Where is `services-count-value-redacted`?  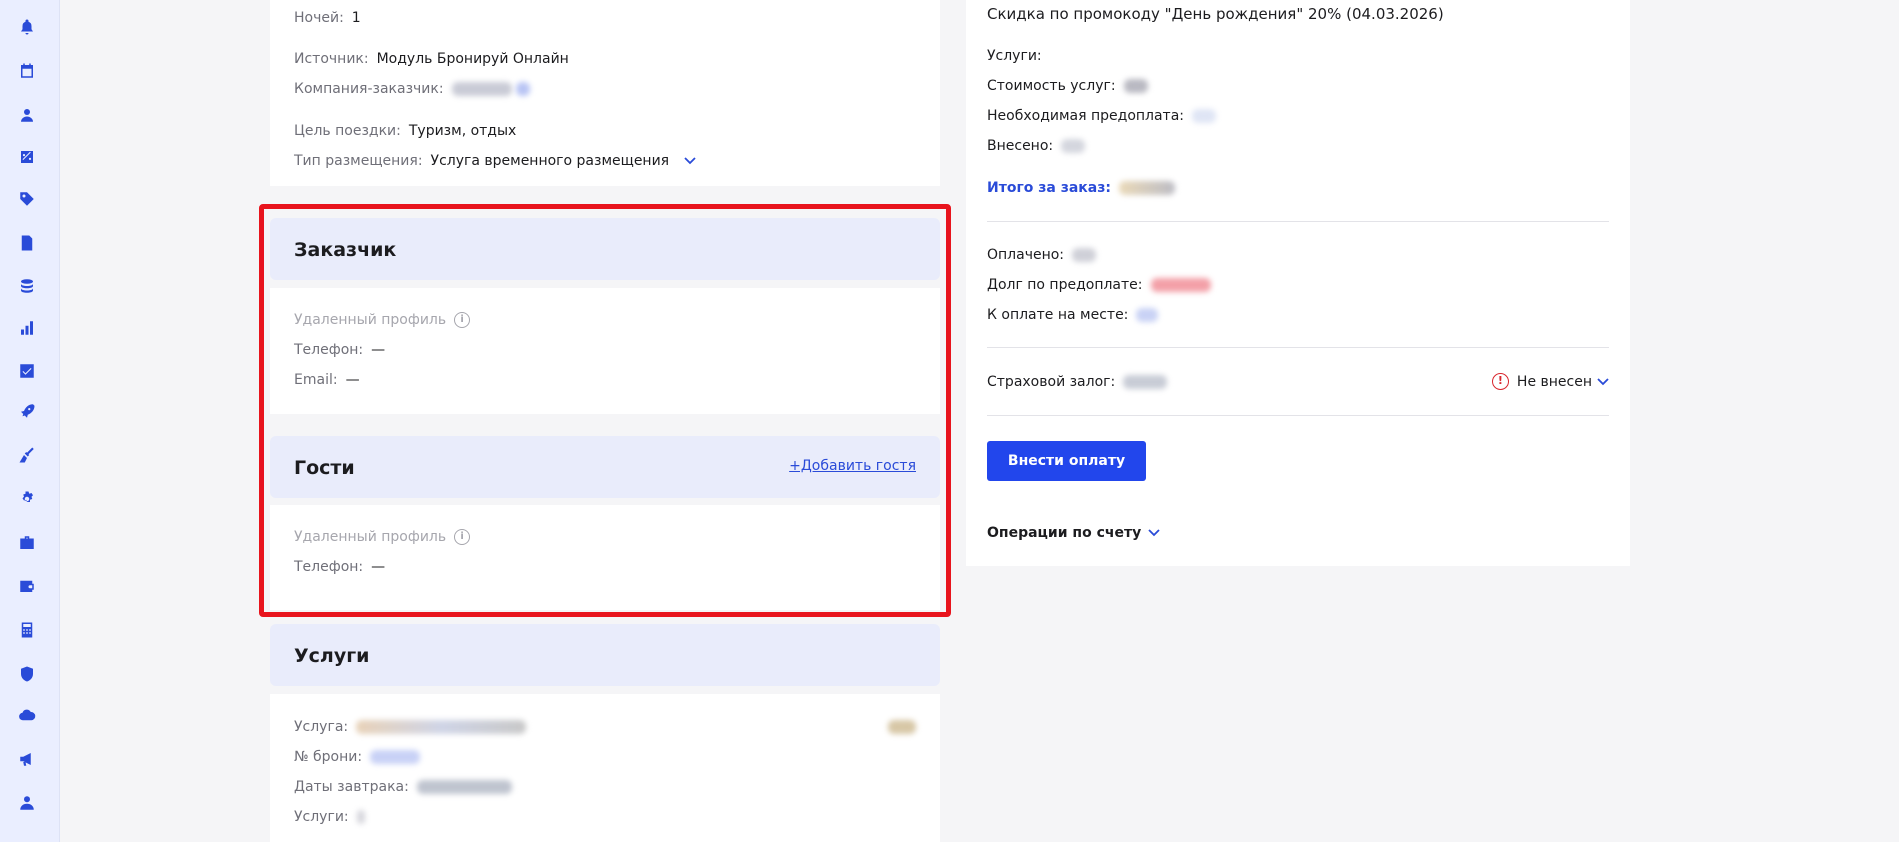
services-count-value-redacted is located at coordinates (360, 817).